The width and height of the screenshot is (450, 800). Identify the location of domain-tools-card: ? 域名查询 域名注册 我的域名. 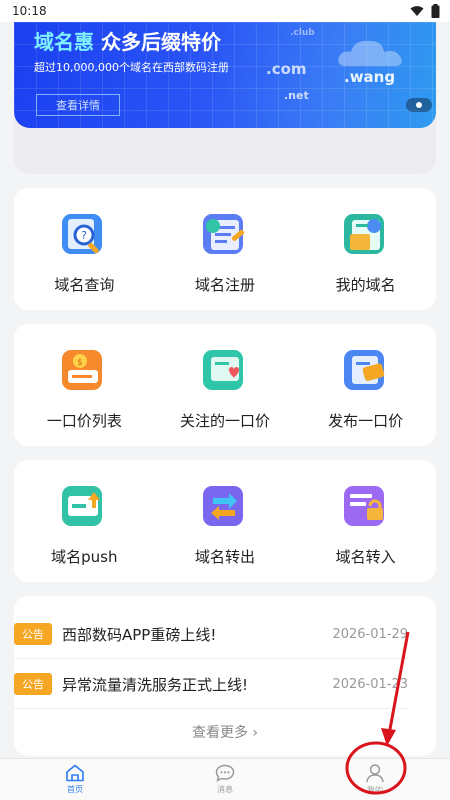
(225, 249).